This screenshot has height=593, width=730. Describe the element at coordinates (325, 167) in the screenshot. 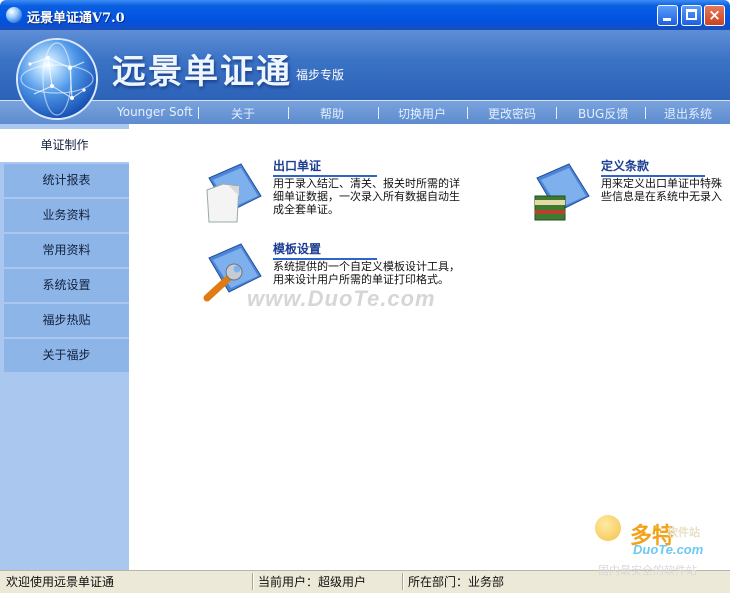

I see `feature-title-export-docs: 出口单证` at that location.